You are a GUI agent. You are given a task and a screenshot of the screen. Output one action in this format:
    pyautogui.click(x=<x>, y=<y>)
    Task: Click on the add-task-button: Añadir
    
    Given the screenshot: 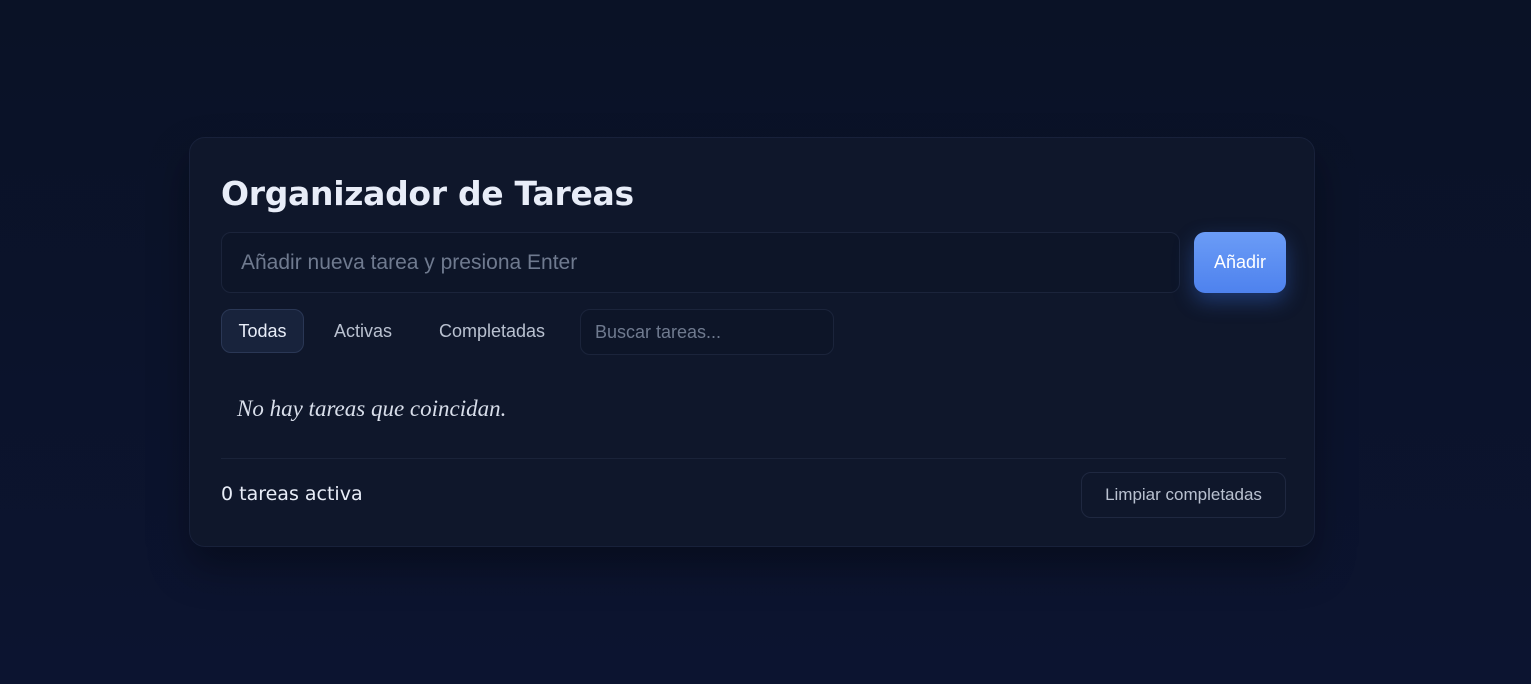 What is the action you would take?
    pyautogui.click(x=1240, y=262)
    